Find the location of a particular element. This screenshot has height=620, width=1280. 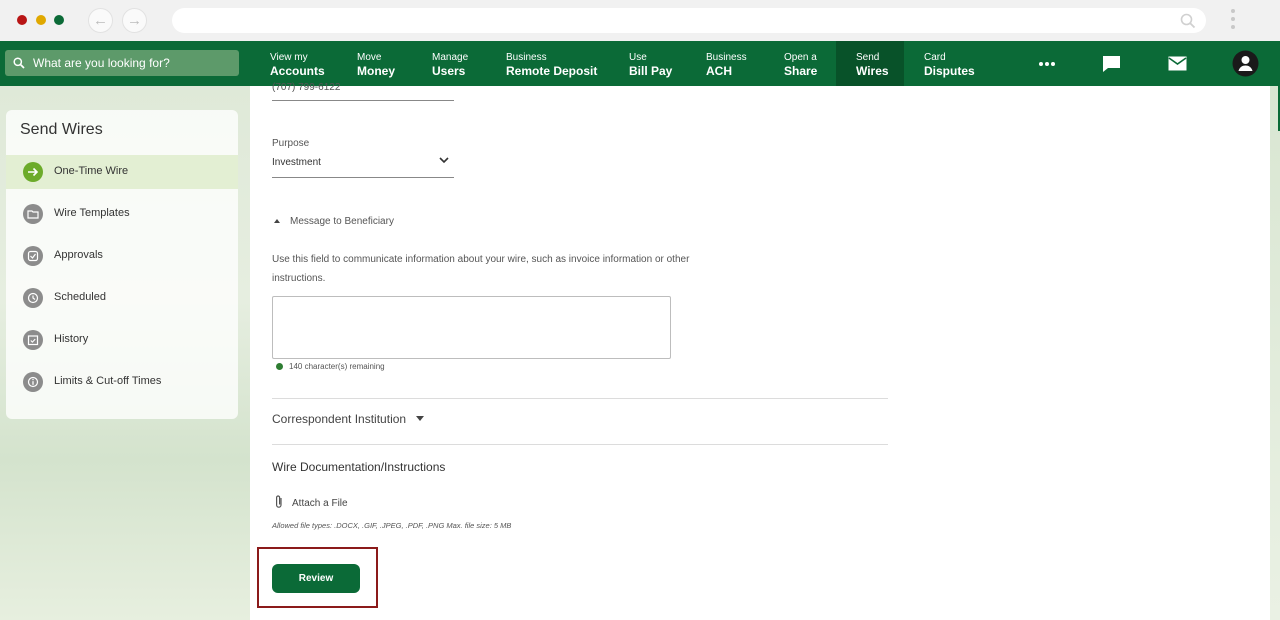

sidebar-item-scheduled: Scheduled is located at coordinates (122, 298).